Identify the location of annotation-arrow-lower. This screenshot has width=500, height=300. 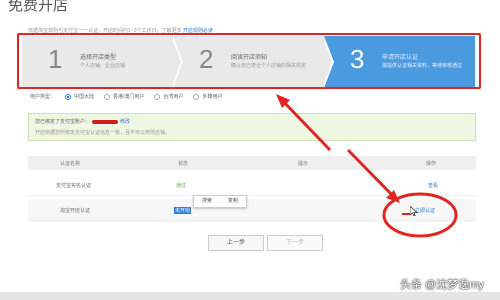
(371, 174).